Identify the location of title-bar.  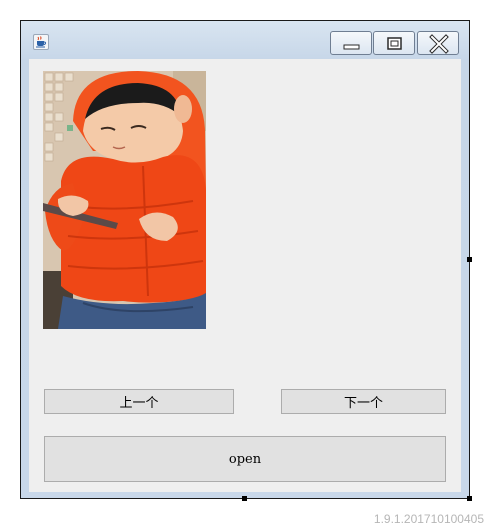
(245, 40).